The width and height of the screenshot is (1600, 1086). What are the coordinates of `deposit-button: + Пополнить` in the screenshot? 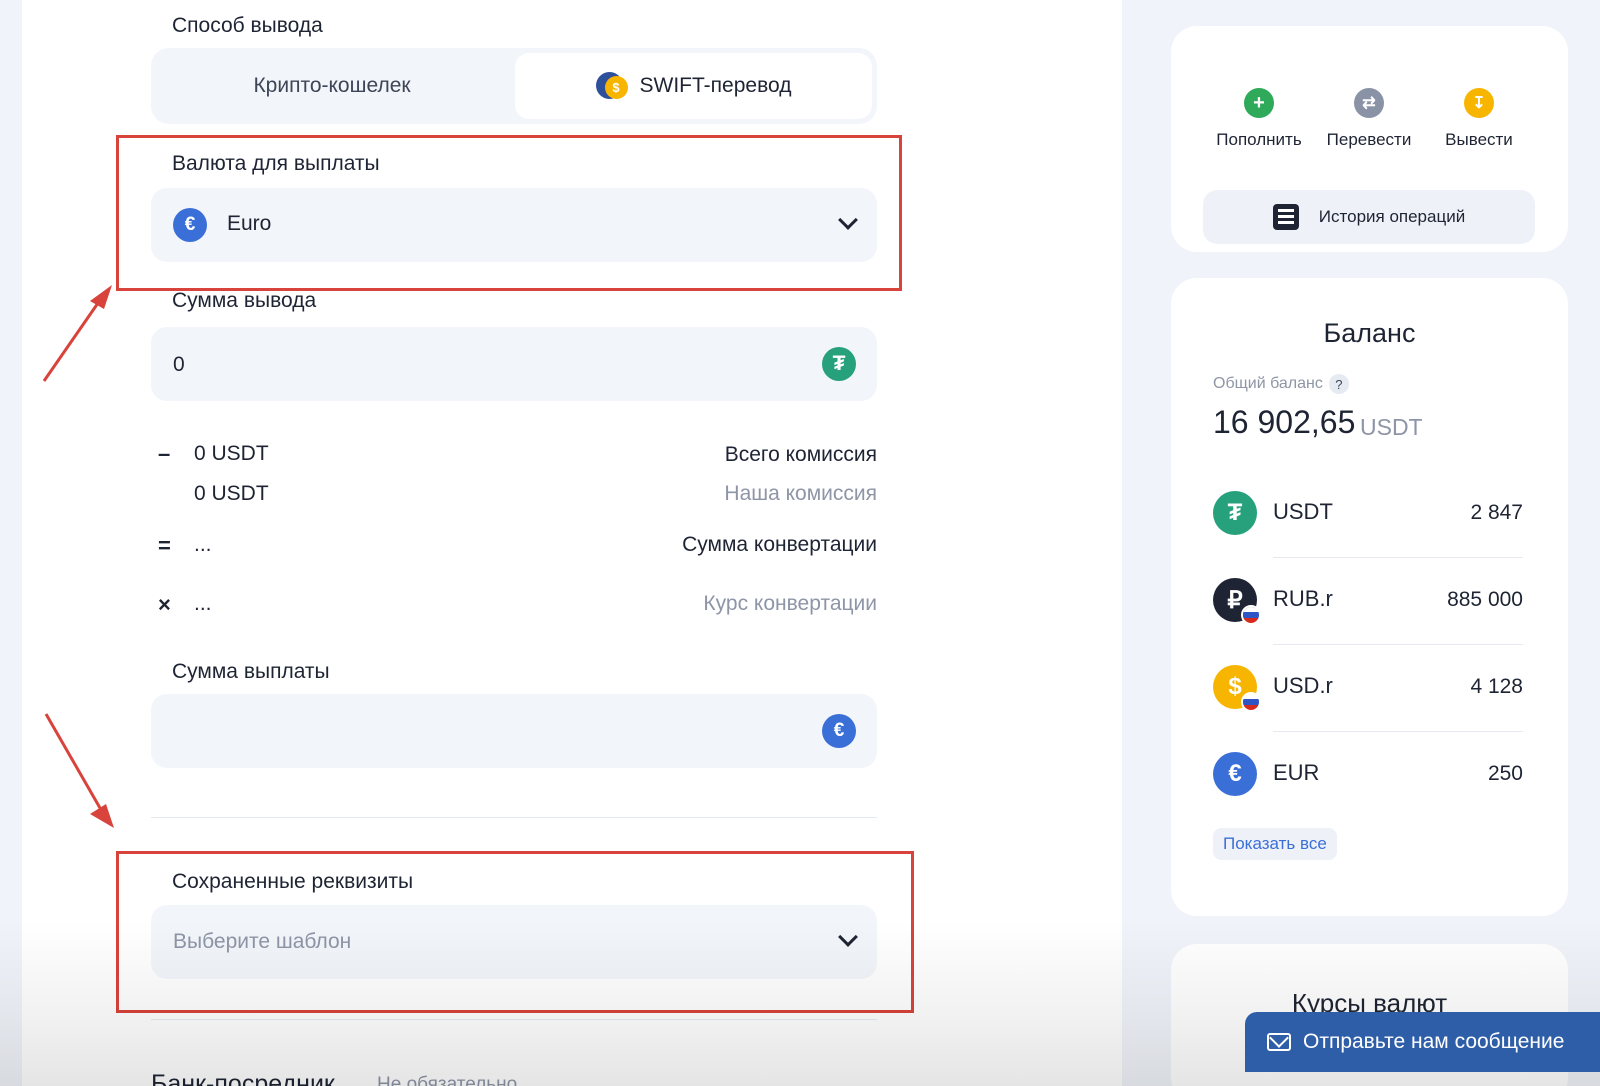 It's located at (1259, 119).